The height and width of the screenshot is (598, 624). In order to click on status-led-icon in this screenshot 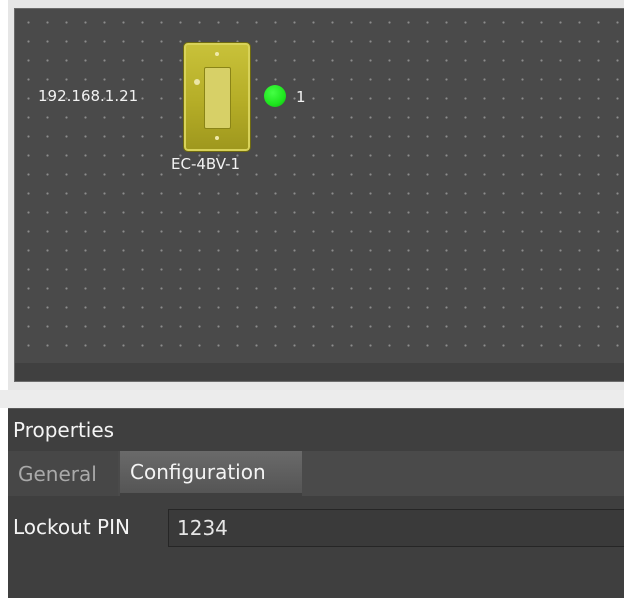, I will do `click(275, 96)`.